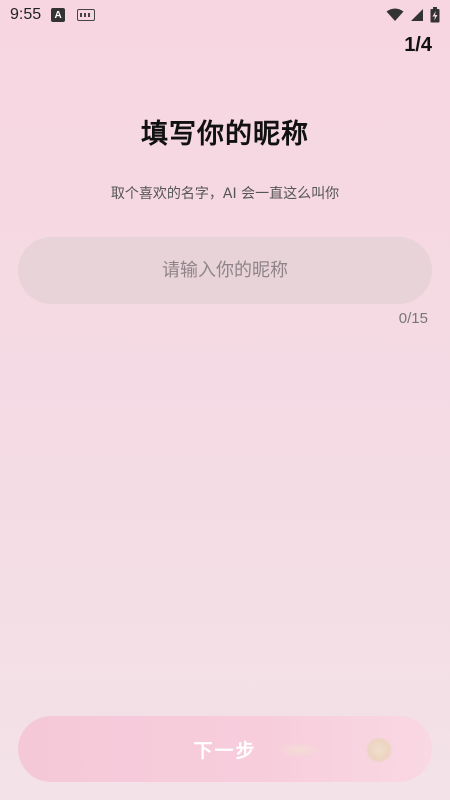 The image size is (450, 800). I want to click on status-left-icons: A, so click(73, 15).